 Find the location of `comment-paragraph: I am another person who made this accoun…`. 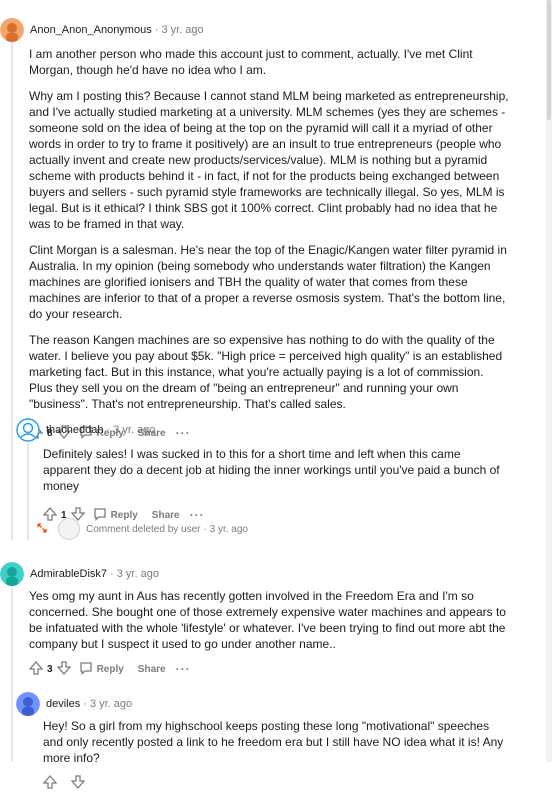

comment-paragraph: I am another person who made this accoun… is located at coordinates (251, 62).